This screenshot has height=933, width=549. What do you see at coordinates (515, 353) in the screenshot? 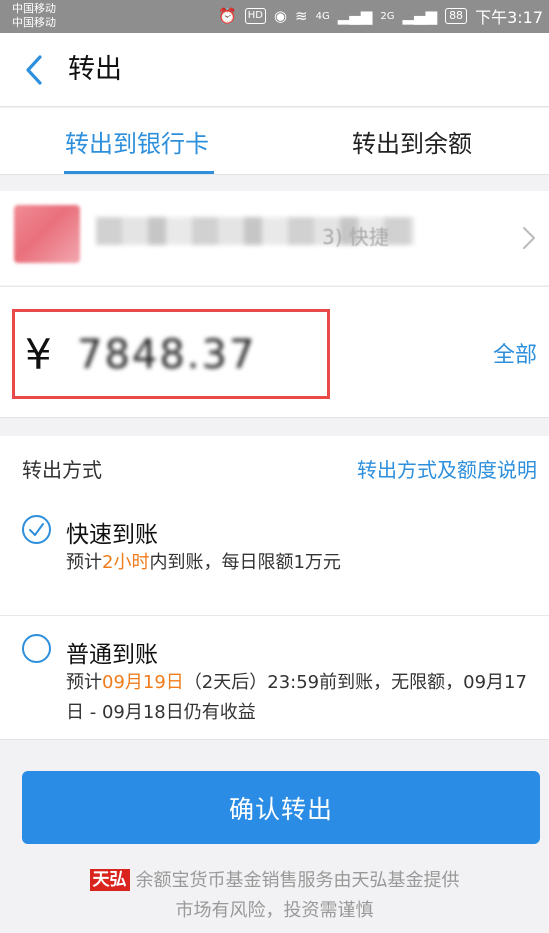
I see `all-amount-link: 全部` at bounding box center [515, 353].